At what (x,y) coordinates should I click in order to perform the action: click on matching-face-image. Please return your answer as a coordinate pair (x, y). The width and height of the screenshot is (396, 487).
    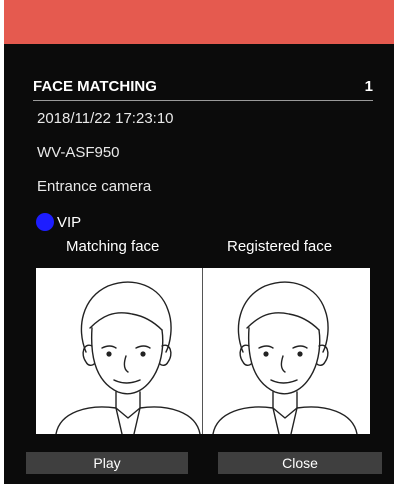
    Looking at the image, I should click on (119, 351).